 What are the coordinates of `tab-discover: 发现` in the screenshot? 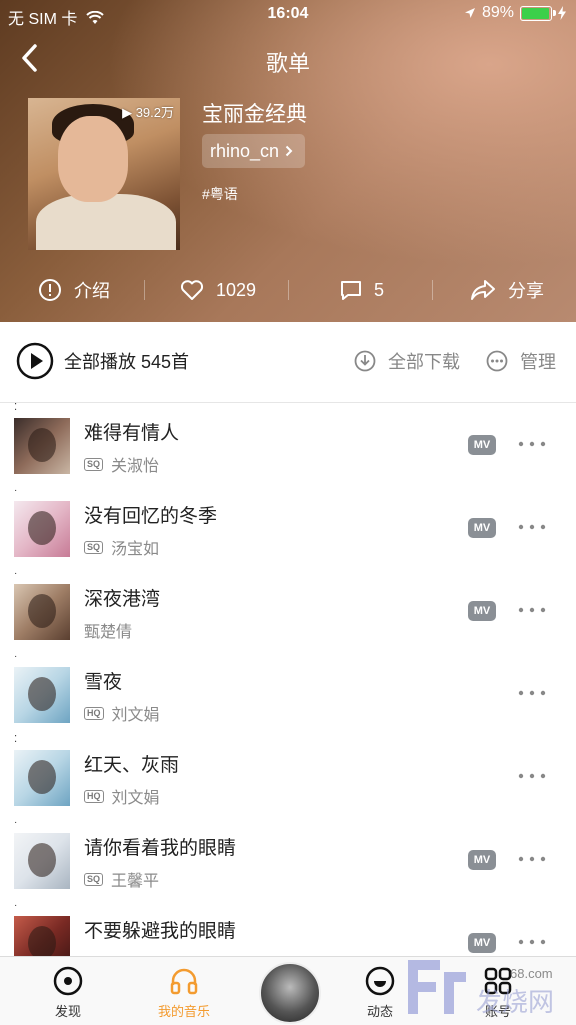 It's located at (68, 991).